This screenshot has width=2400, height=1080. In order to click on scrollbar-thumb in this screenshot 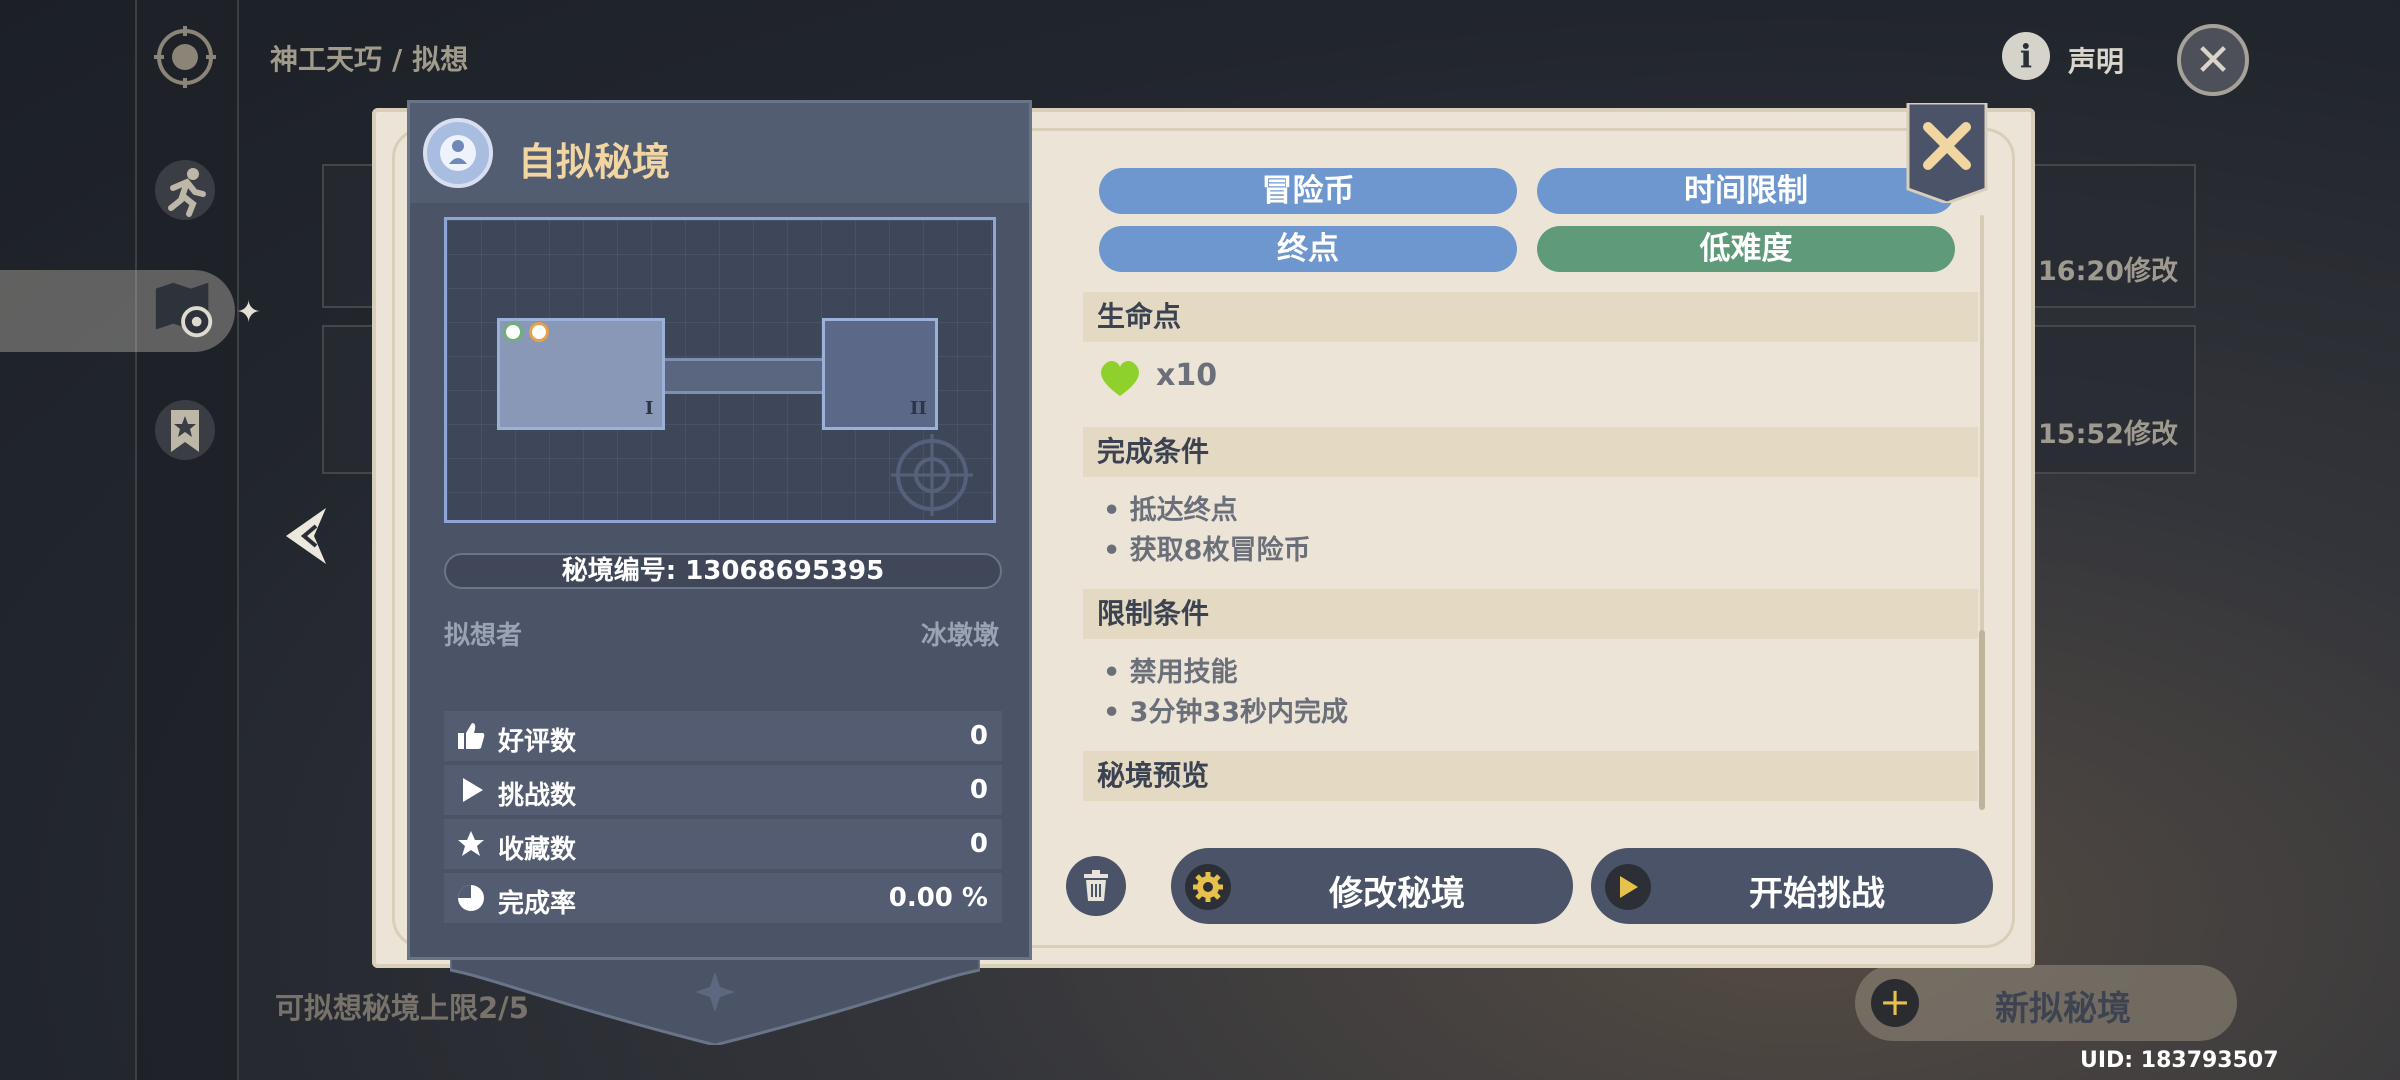, I will do `click(1982, 720)`.